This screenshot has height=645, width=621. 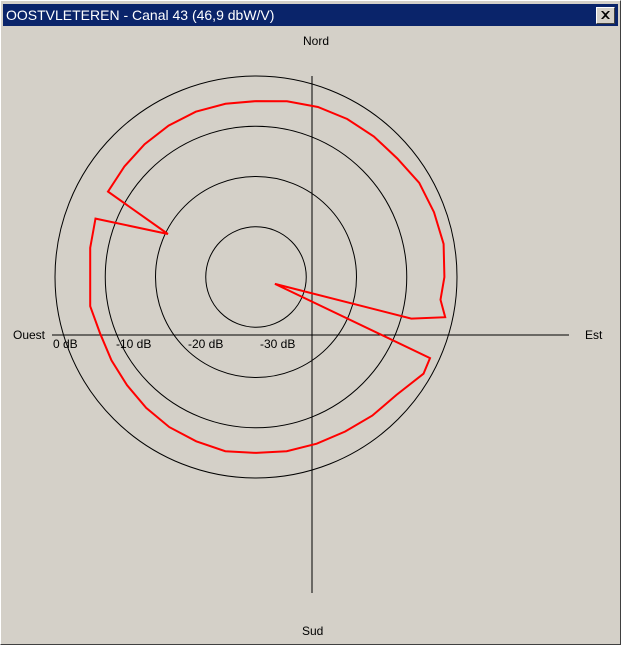 What do you see at coordinates (133, 344) in the screenshot?
I see `ring-label-minus-10db: -10 dB` at bounding box center [133, 344].